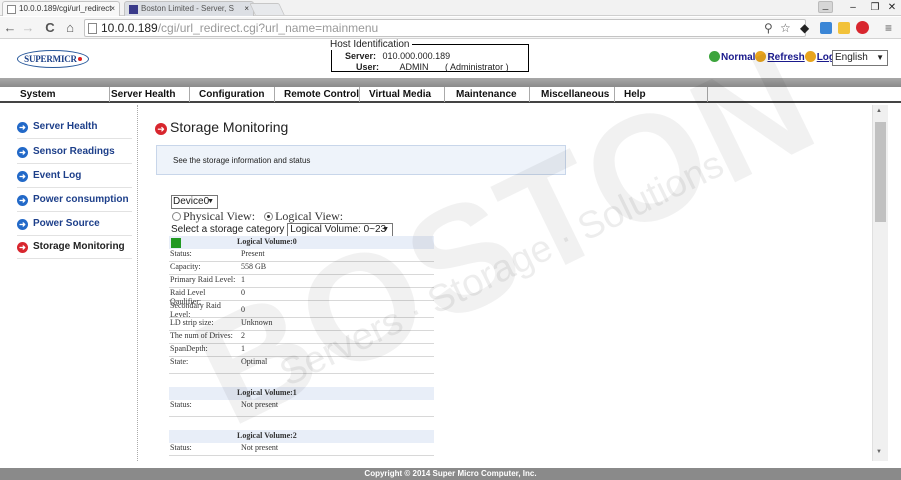  I want to click on status-area: NormalRefreshLogout, so click(780, 58).